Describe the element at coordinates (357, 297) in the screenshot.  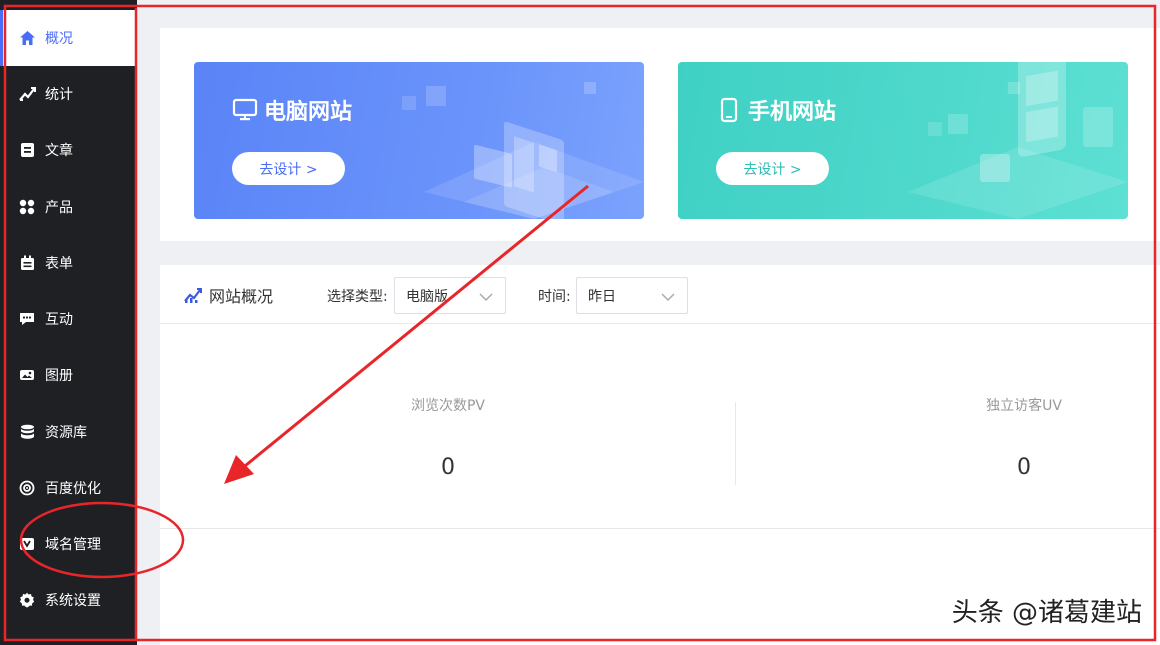
I see `type-filter-label: 选择类型:` at that location.